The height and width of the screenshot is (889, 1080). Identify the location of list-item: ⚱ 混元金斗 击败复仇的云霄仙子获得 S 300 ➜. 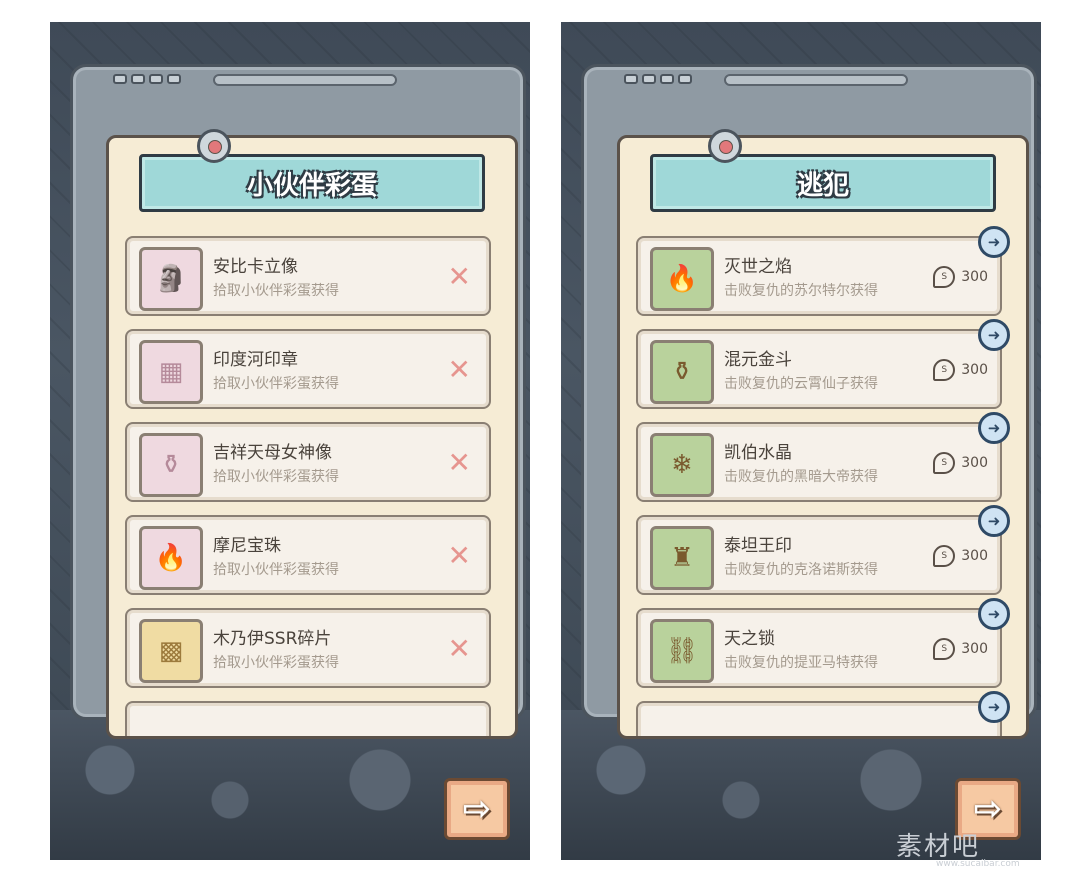
(823, 364).